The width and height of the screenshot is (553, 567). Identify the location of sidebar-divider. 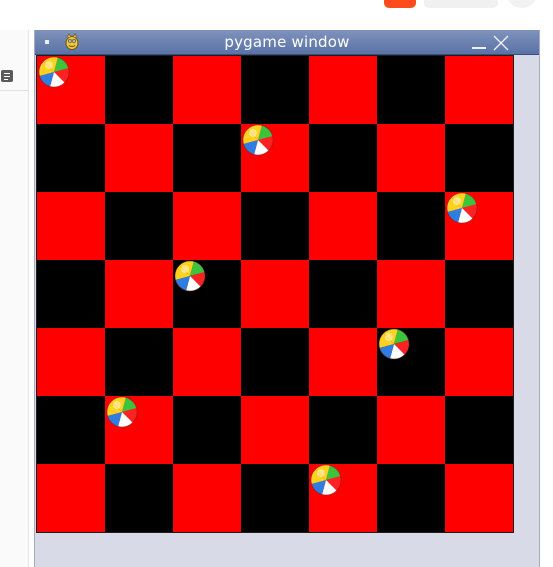
(14, 90).